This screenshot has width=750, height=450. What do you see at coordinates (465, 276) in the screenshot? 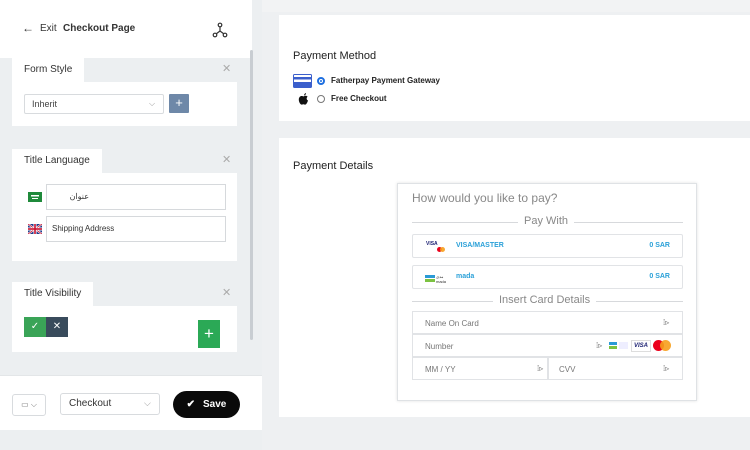
I see `method-name: mada` at bounding box center [465, 276].